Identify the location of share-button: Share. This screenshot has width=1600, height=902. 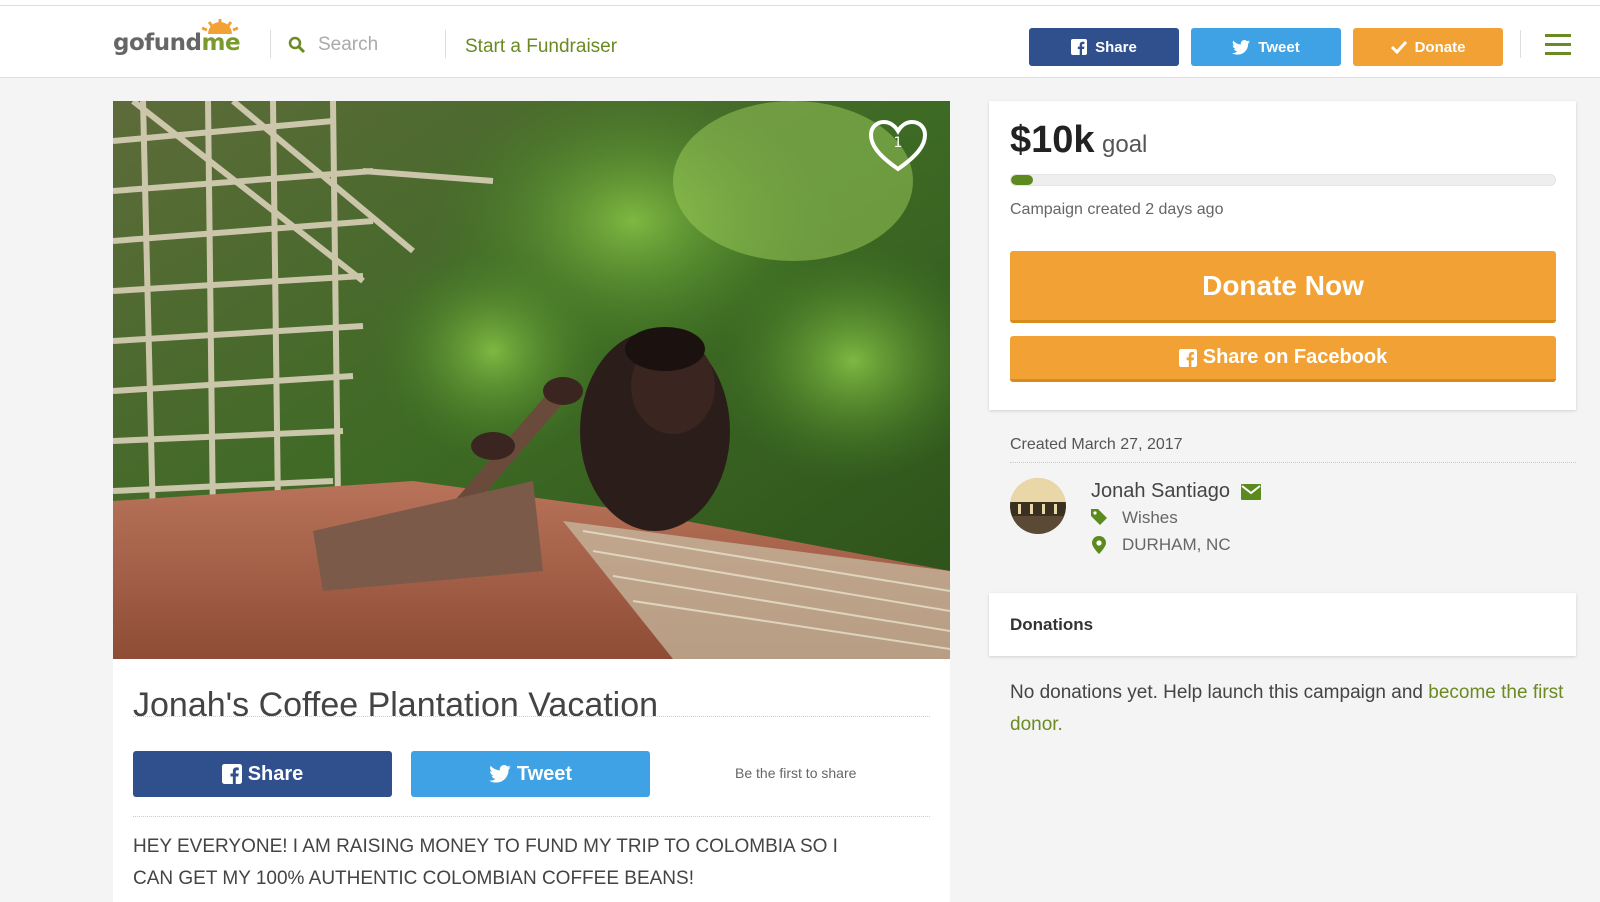
(262, 774).